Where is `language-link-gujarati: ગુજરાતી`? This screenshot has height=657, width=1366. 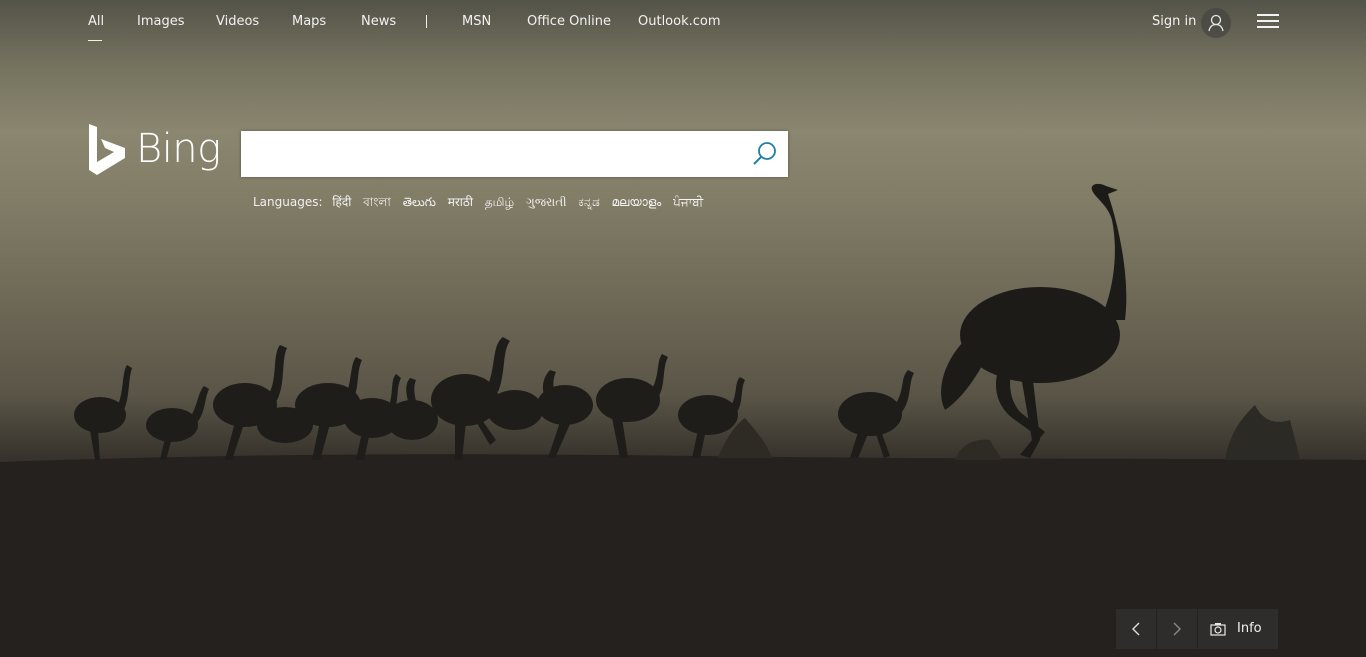
language-link-gujarati: ગુજરાતી is located at coordinates (546, 202).